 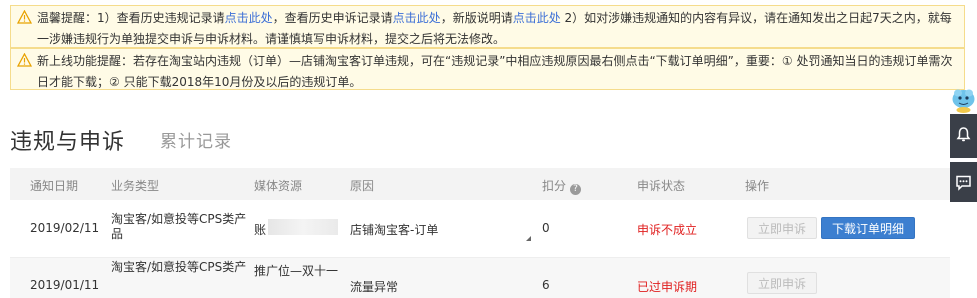 What do you see at coordinates (296, 271) in the screenshot?
I see `row-media: 推广位—双十一` at bounding box center [296, 271].